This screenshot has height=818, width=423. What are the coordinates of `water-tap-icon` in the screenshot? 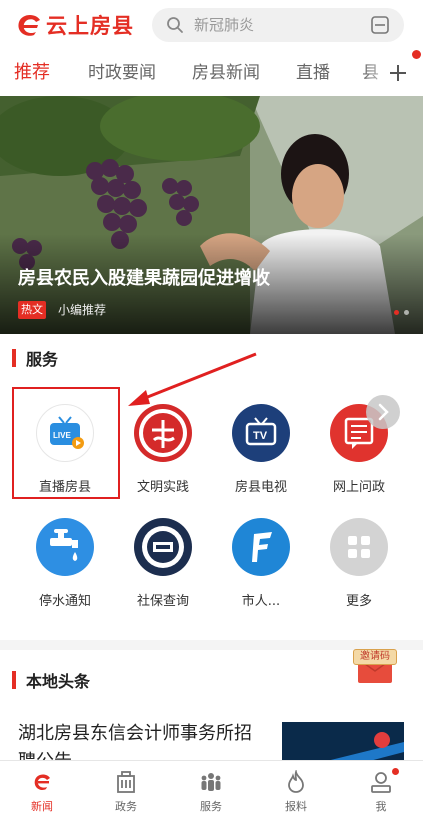 It's located at (65, 547).